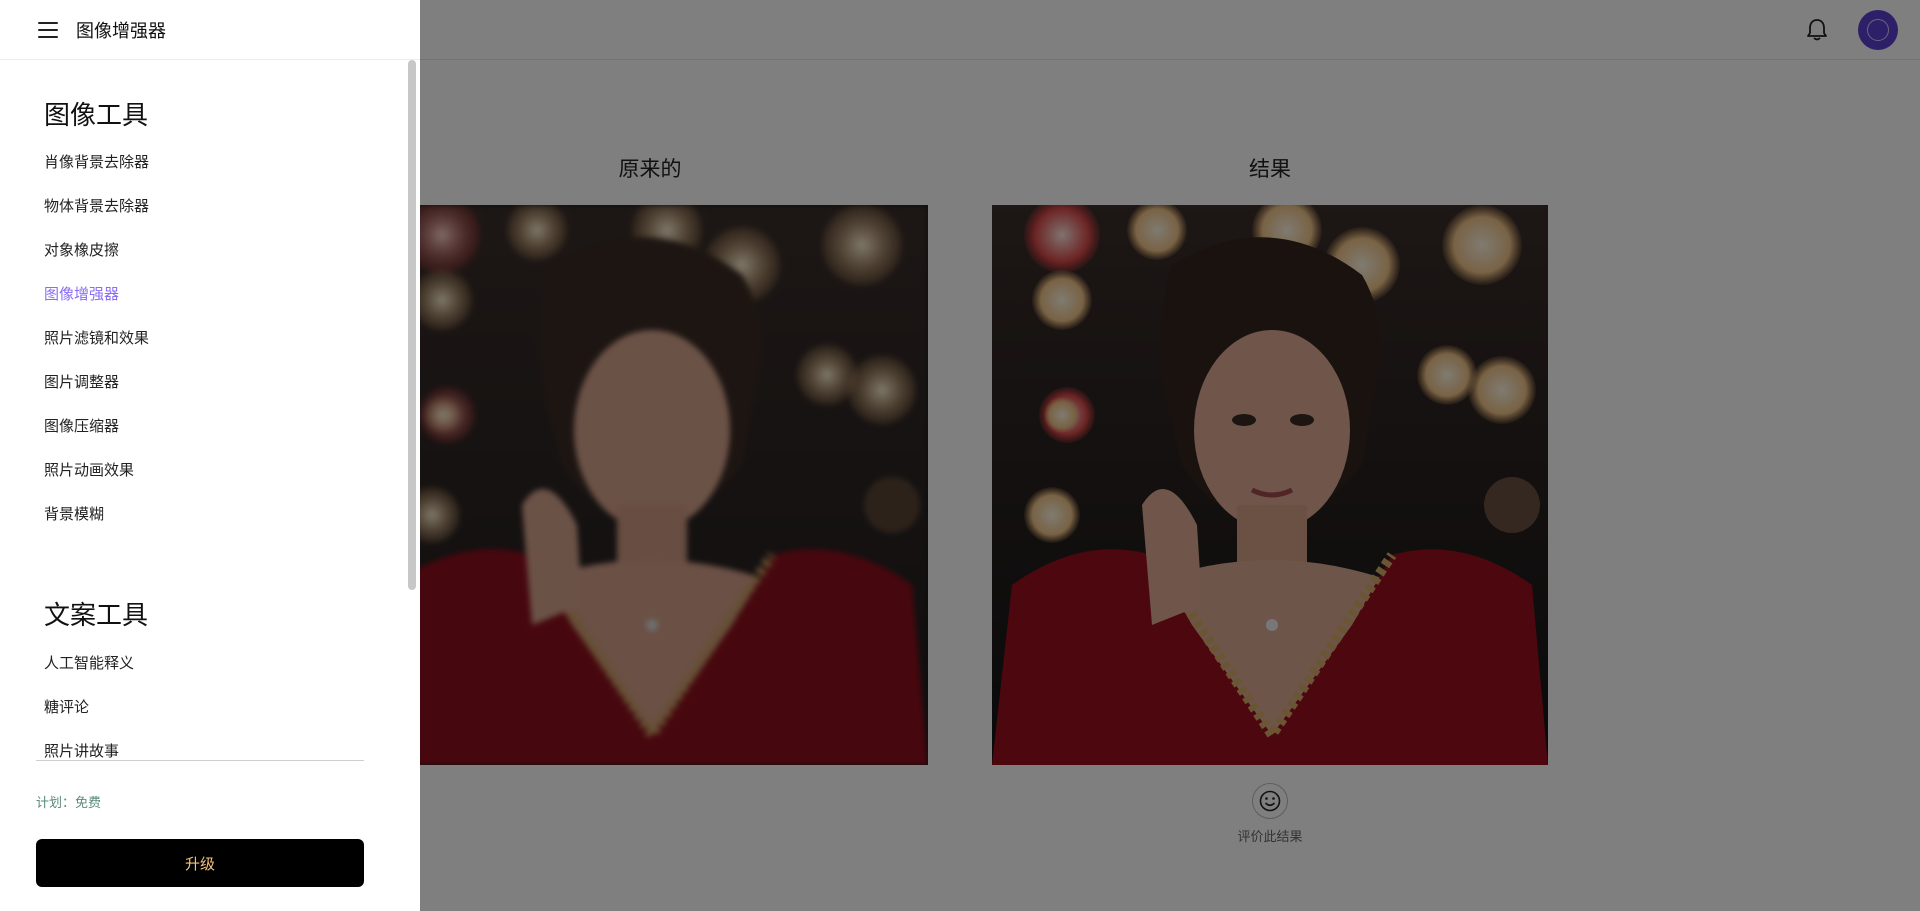 This screenshot has width=1920, height=911. I want to click on nav-item-ai-paraphrase: 人工智能释义, so click(89, 662).